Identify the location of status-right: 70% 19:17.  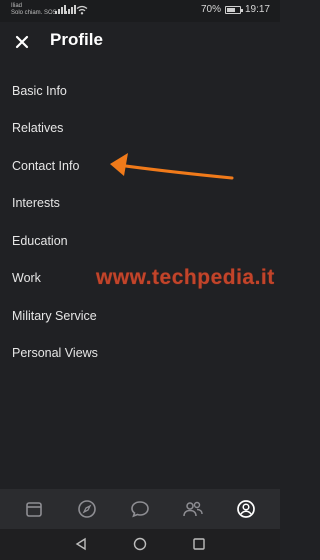
(235, 9).